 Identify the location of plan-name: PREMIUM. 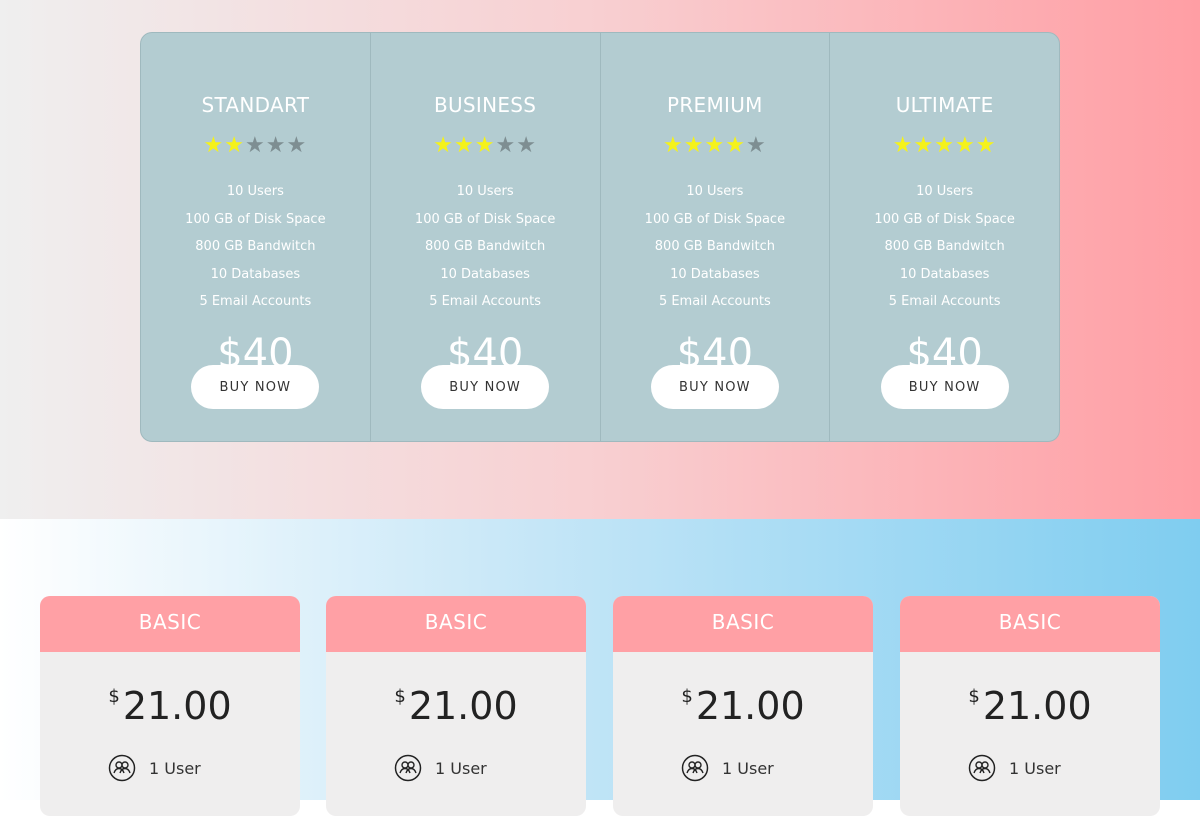
(715, 105).